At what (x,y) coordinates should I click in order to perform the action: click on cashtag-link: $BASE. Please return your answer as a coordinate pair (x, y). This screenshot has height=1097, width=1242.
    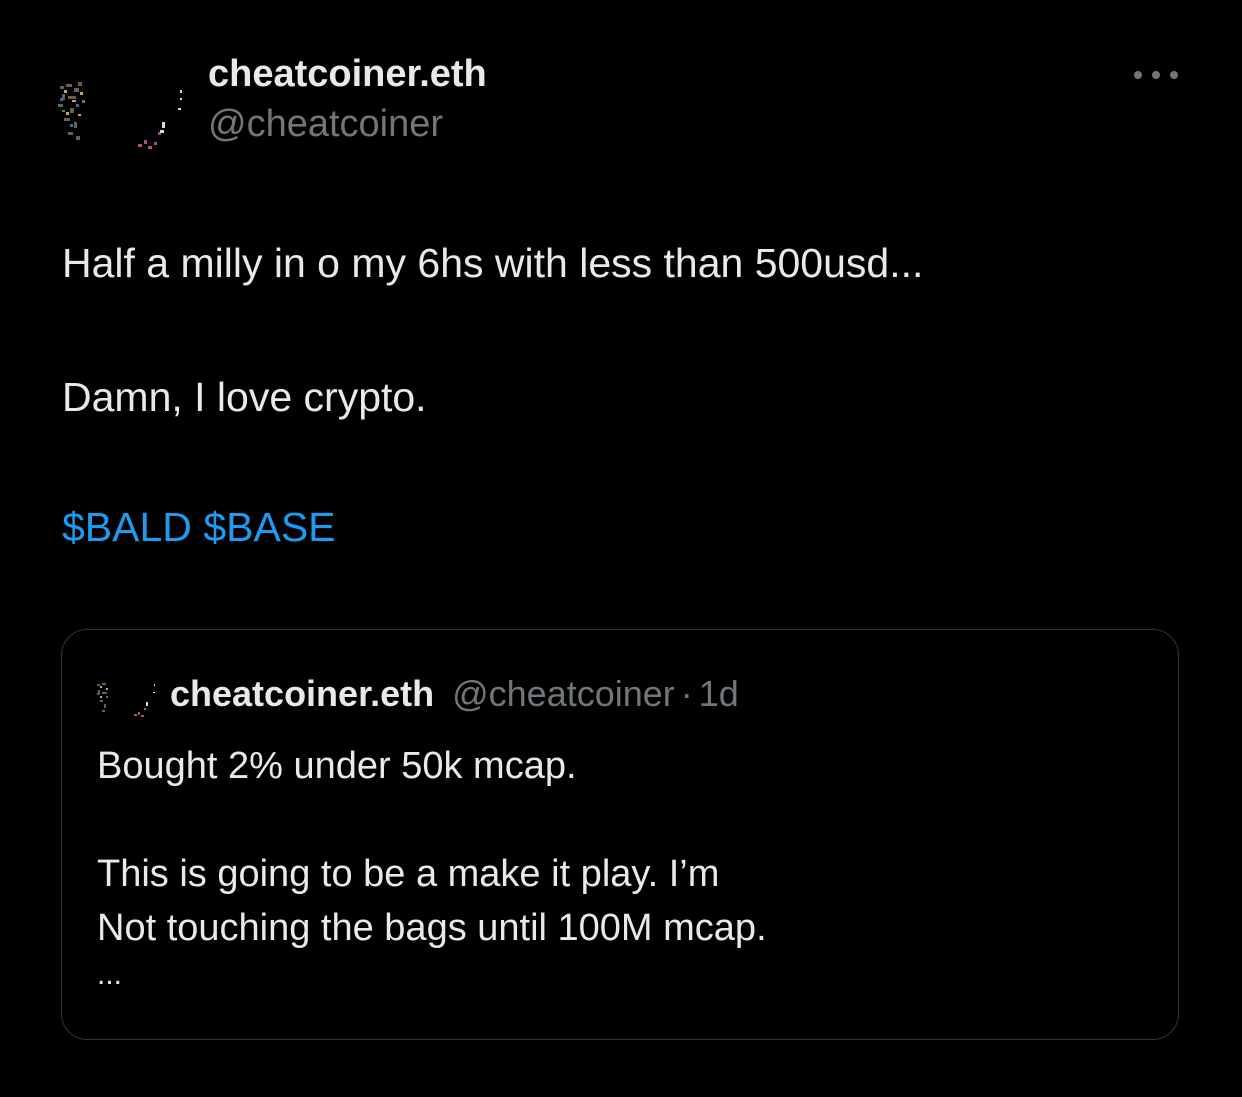
    Looking at the image, I should click on (269, 527).